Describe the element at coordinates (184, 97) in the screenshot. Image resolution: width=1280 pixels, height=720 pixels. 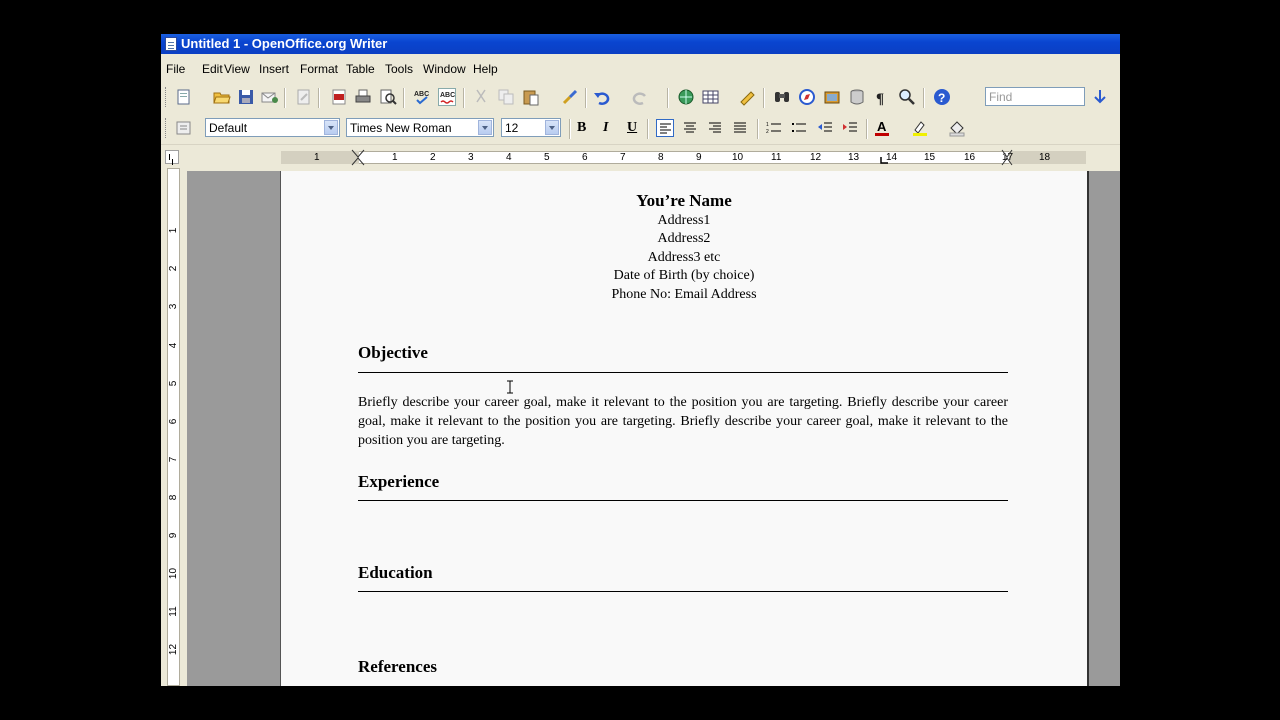
I see `new-document-icon` at that location.